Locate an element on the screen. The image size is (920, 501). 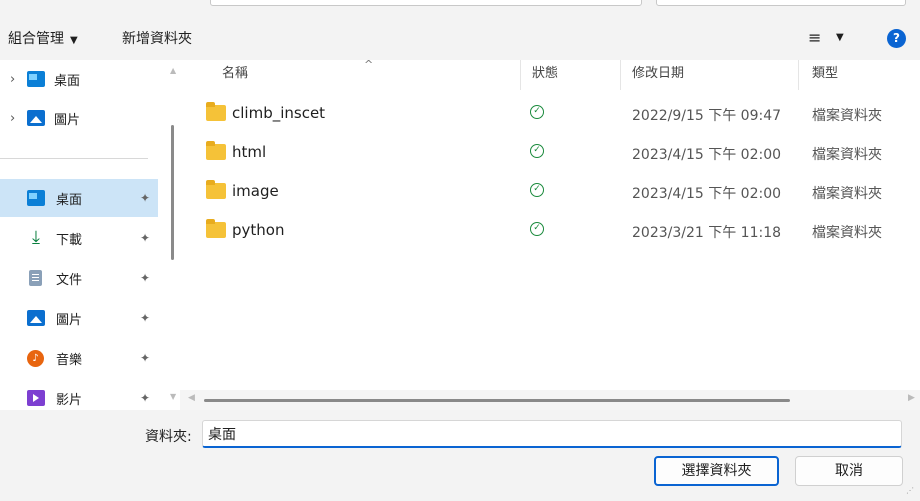
file-modified: 2022/9/15 下午 09:47 is located at coordinates (707, 116).